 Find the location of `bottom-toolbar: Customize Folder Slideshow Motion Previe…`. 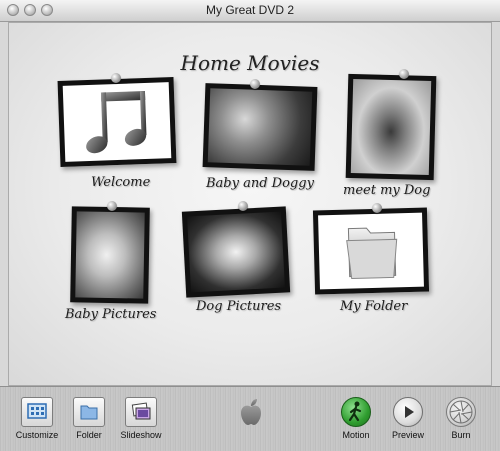

bottom-toolbar: Customize Folder Slideshow Motion Previe… is located at coordinates (250, 418).